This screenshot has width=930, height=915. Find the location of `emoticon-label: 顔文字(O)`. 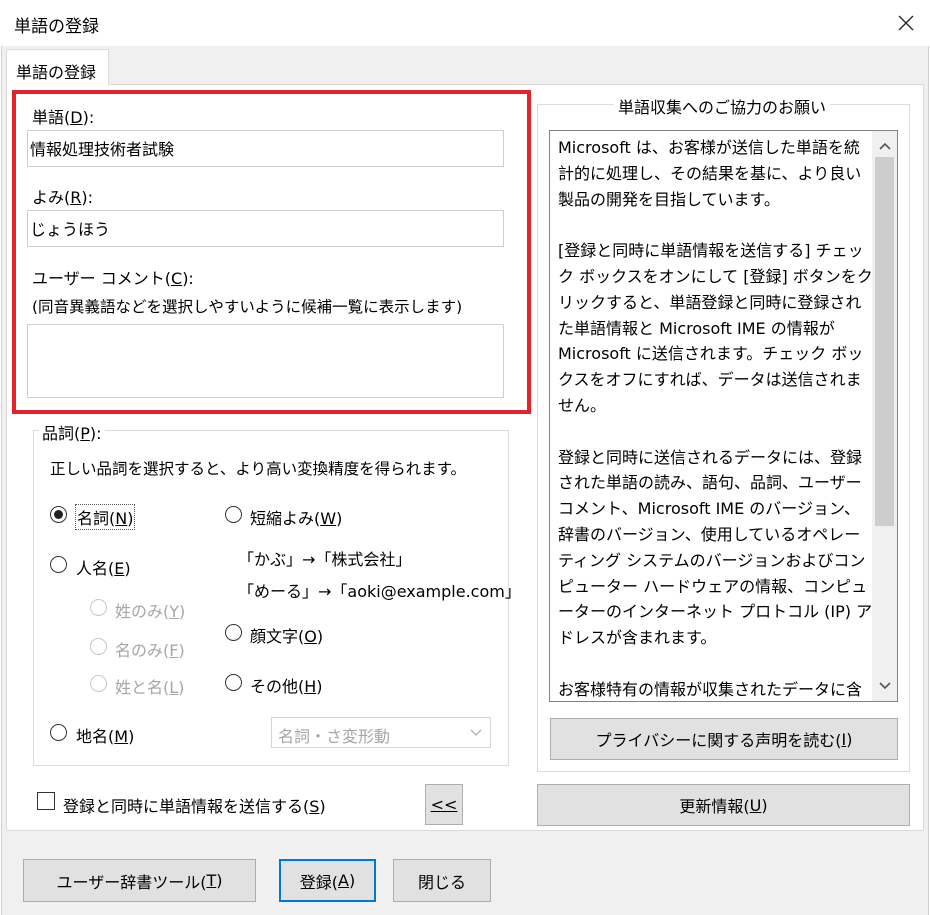

emoticon-label: 顔文字(O) is located at coordinates (286, 635).